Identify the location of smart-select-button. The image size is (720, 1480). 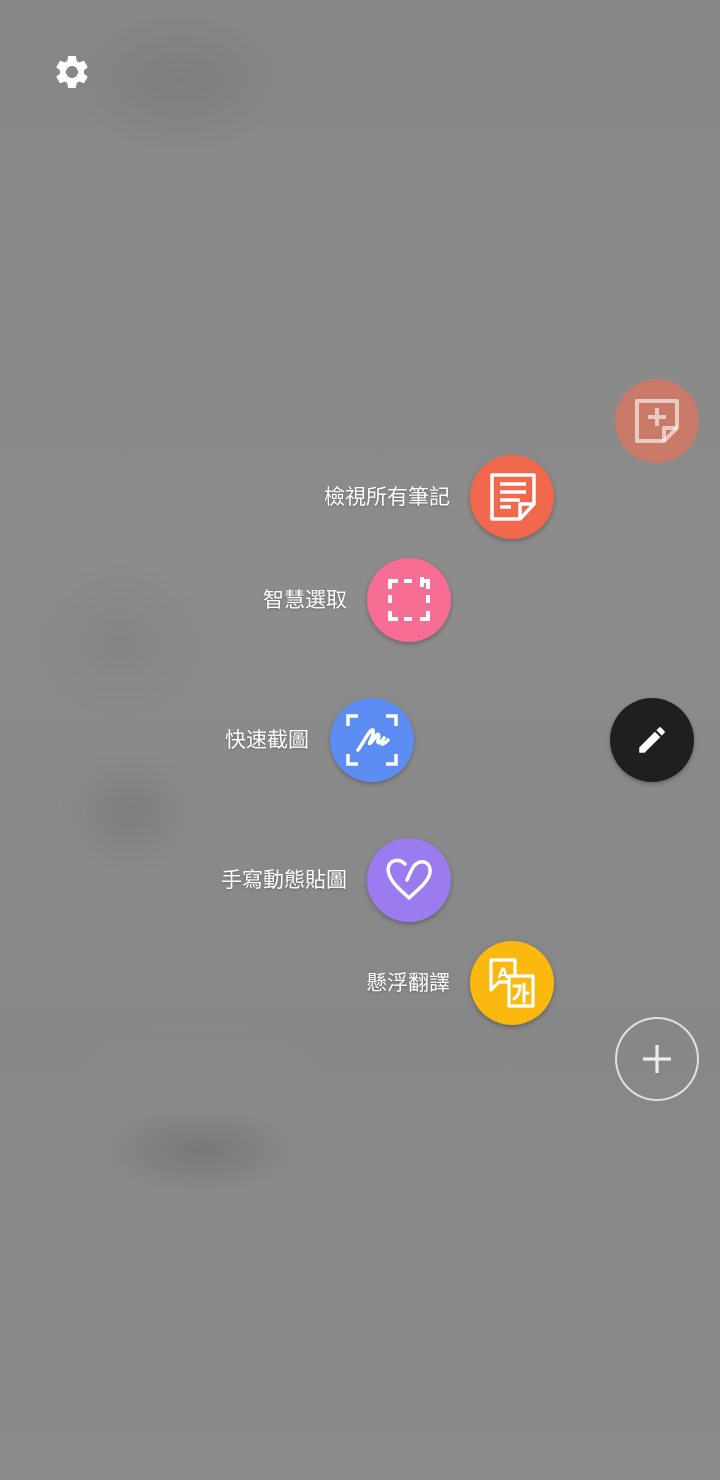
(409, 600).